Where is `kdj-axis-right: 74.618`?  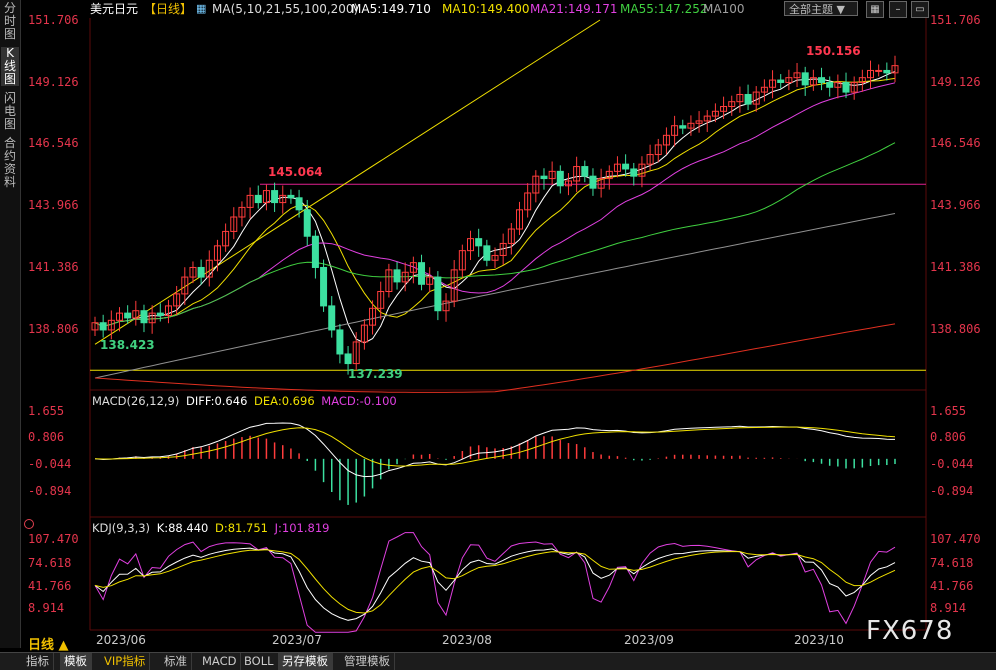
kdj-axis-right: 74.618 is located at coordinates (952, 563).